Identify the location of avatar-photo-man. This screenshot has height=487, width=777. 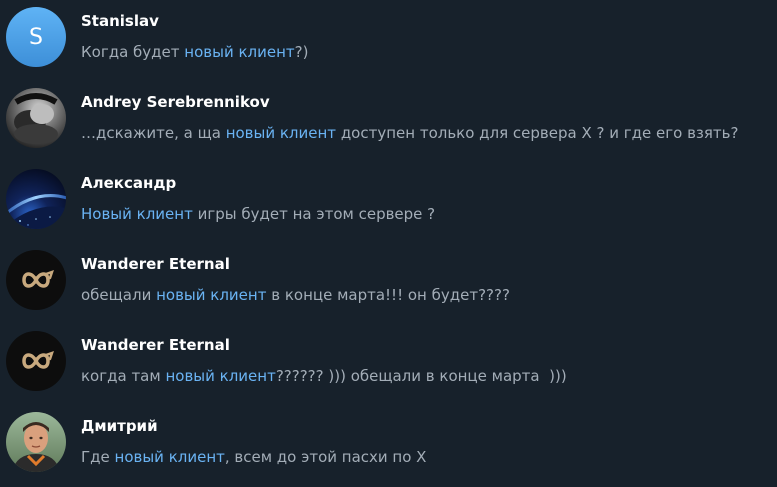
(36, 442).